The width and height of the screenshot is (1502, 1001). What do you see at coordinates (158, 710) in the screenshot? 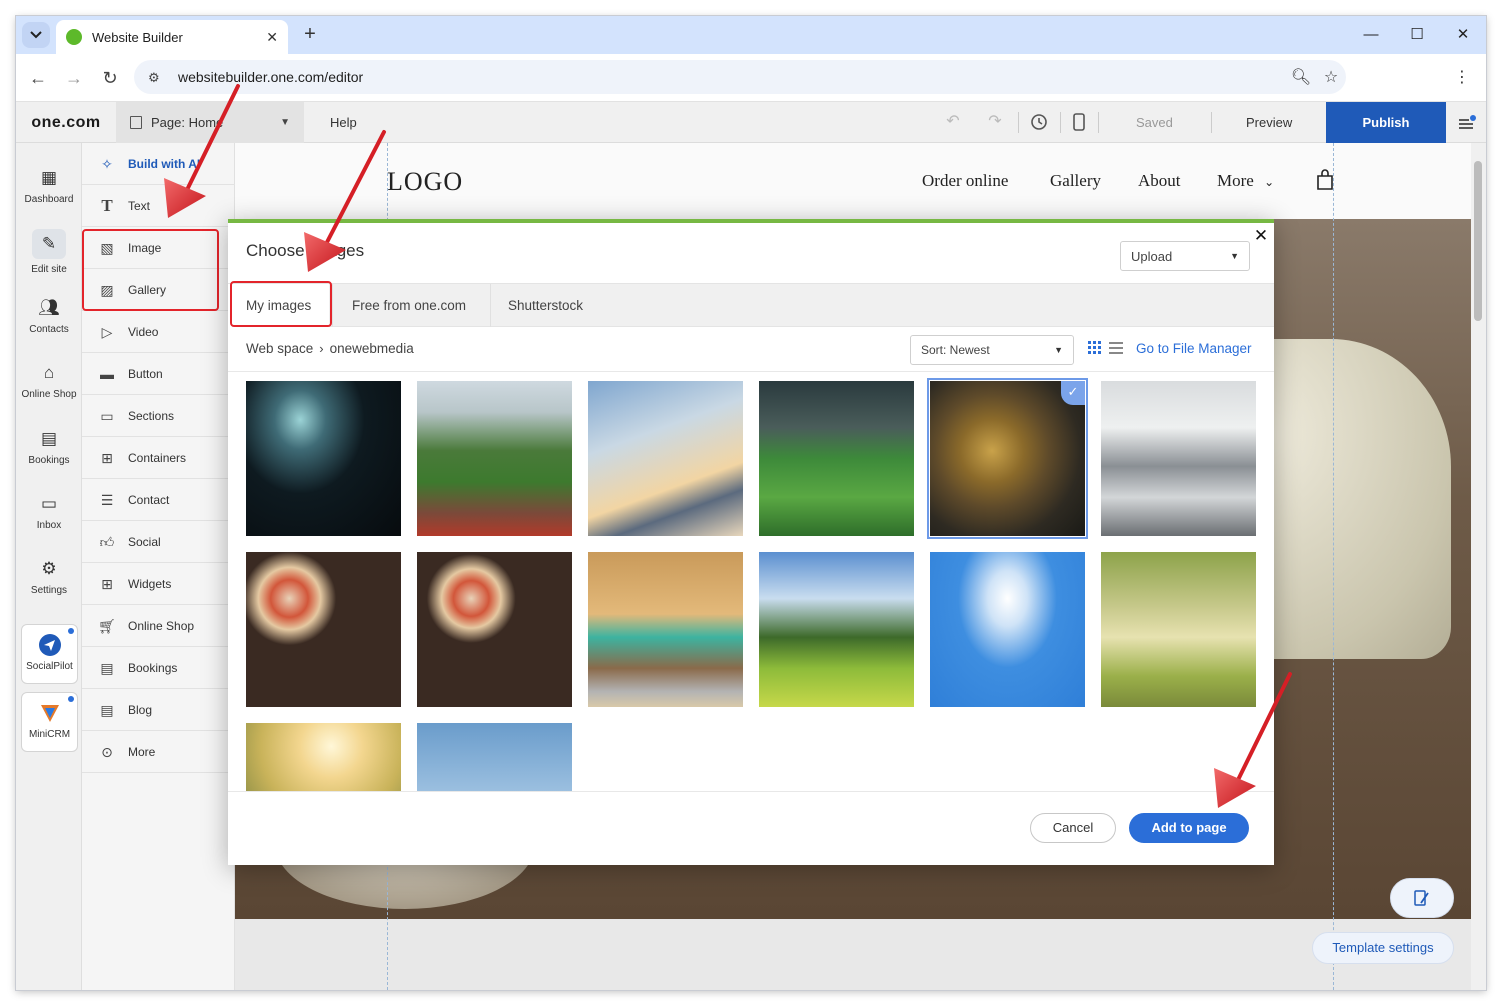
I see `panel-item-blog: ▤ Blog` at bounding box center [158, 710].